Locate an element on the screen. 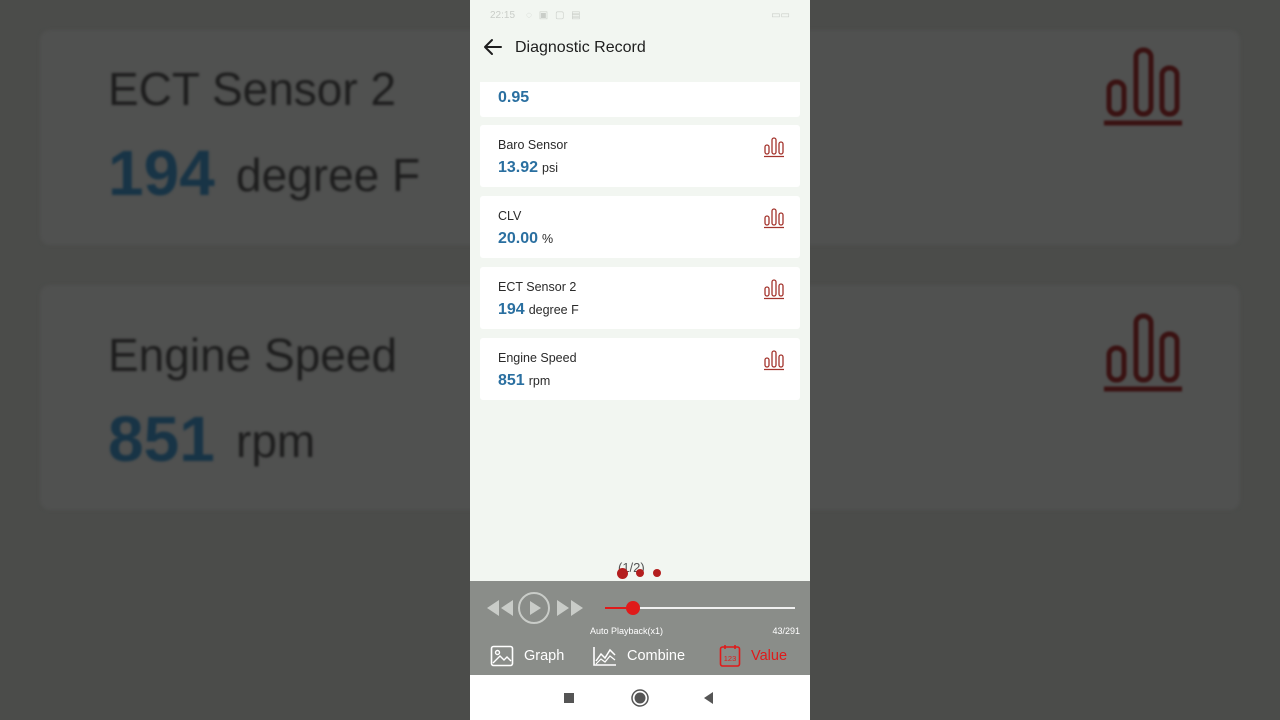 This screenshot has height=720, width=1280. background-value-2: 851 is located at coordinates (161, 439).